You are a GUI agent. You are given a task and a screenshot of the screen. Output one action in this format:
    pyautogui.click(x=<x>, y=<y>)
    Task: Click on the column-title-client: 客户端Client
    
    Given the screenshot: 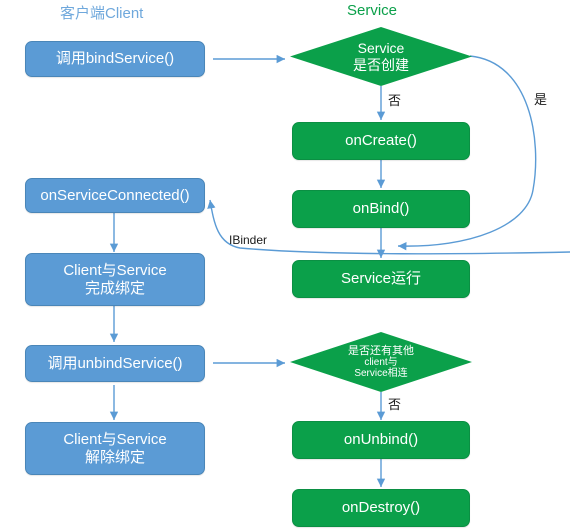 What is the action you would take?
    pyautogui.click(x=102, y=13)
    